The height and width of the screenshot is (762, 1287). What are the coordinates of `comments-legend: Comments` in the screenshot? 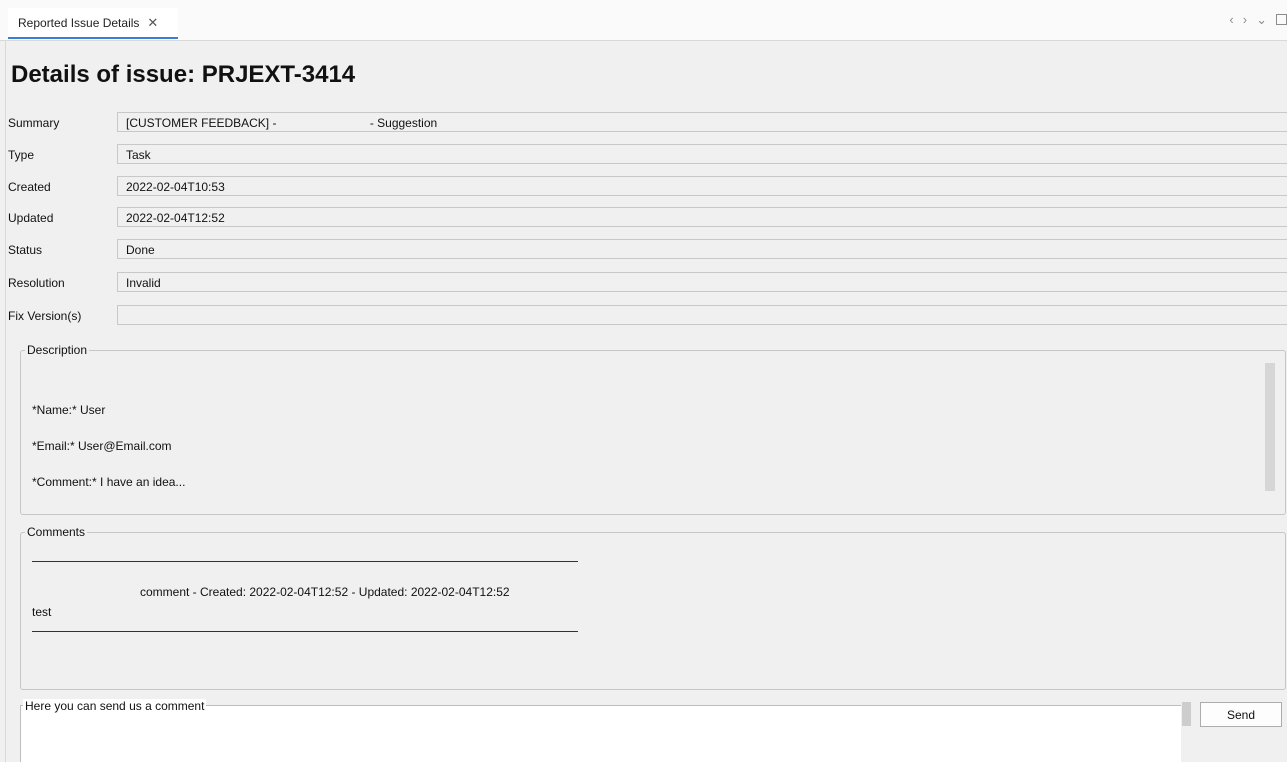 It's located at (56, 532).